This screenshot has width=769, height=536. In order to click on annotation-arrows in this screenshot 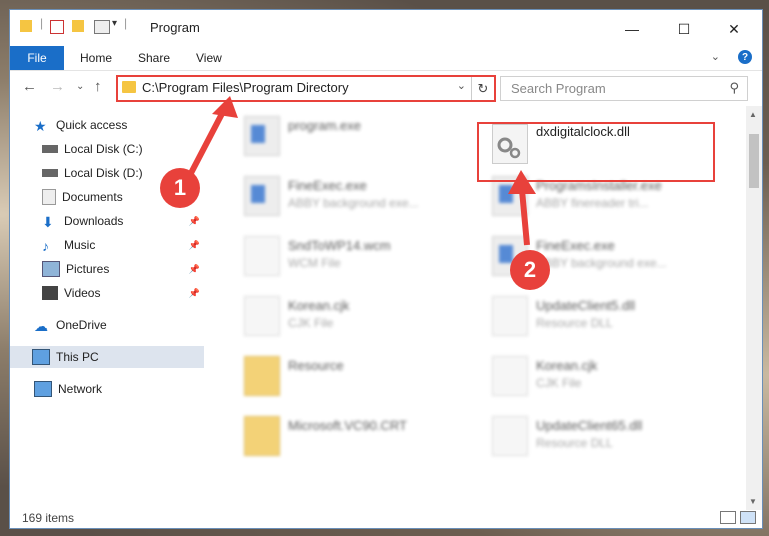, I will do `click(361, 171)`.